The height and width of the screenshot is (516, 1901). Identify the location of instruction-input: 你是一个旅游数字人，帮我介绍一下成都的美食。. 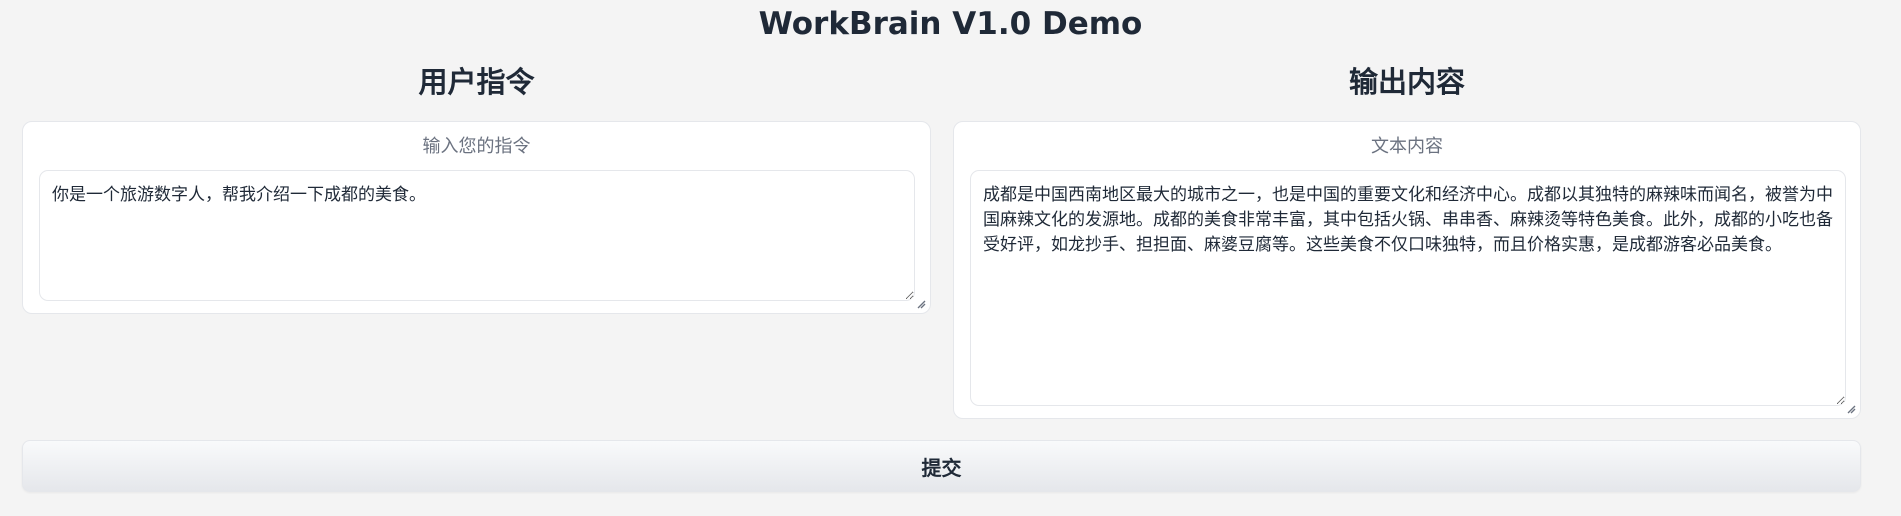
(477, 235).